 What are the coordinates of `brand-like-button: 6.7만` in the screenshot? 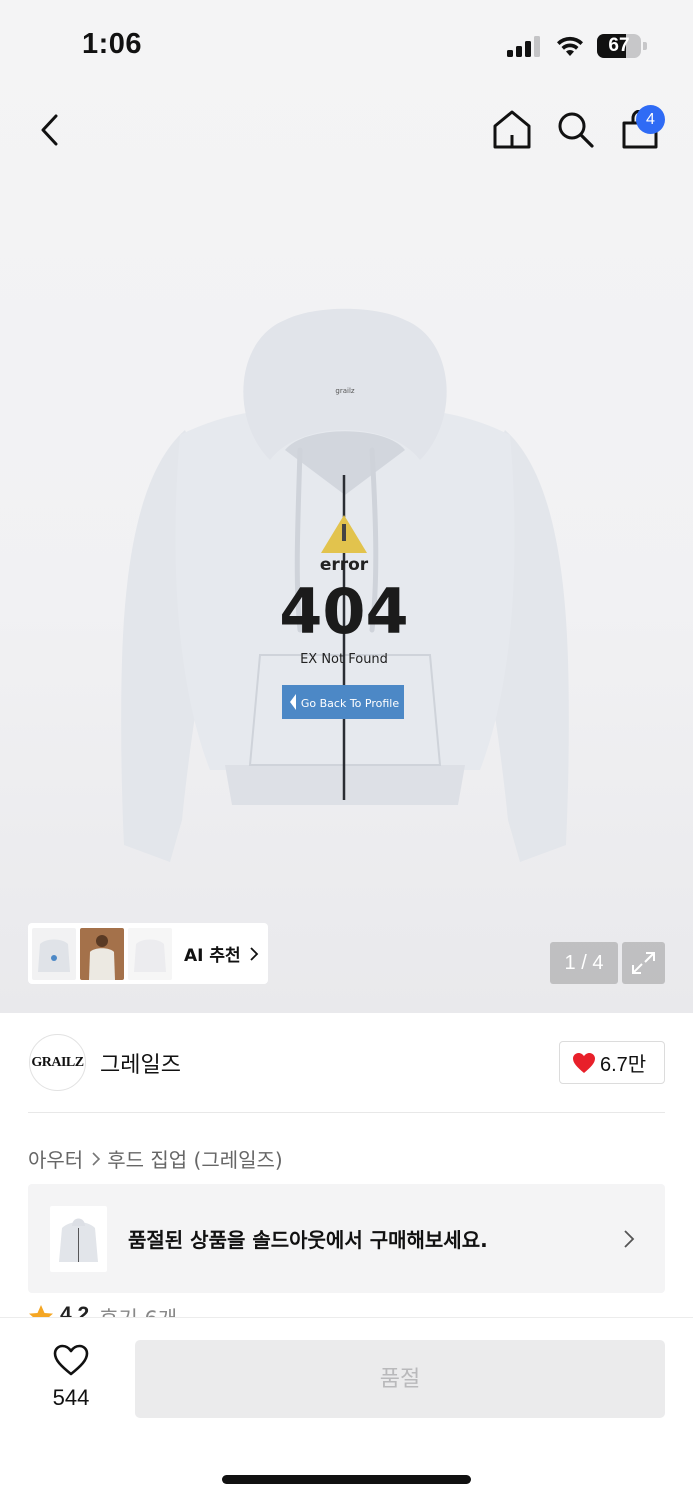 It's located at (612, 1062).